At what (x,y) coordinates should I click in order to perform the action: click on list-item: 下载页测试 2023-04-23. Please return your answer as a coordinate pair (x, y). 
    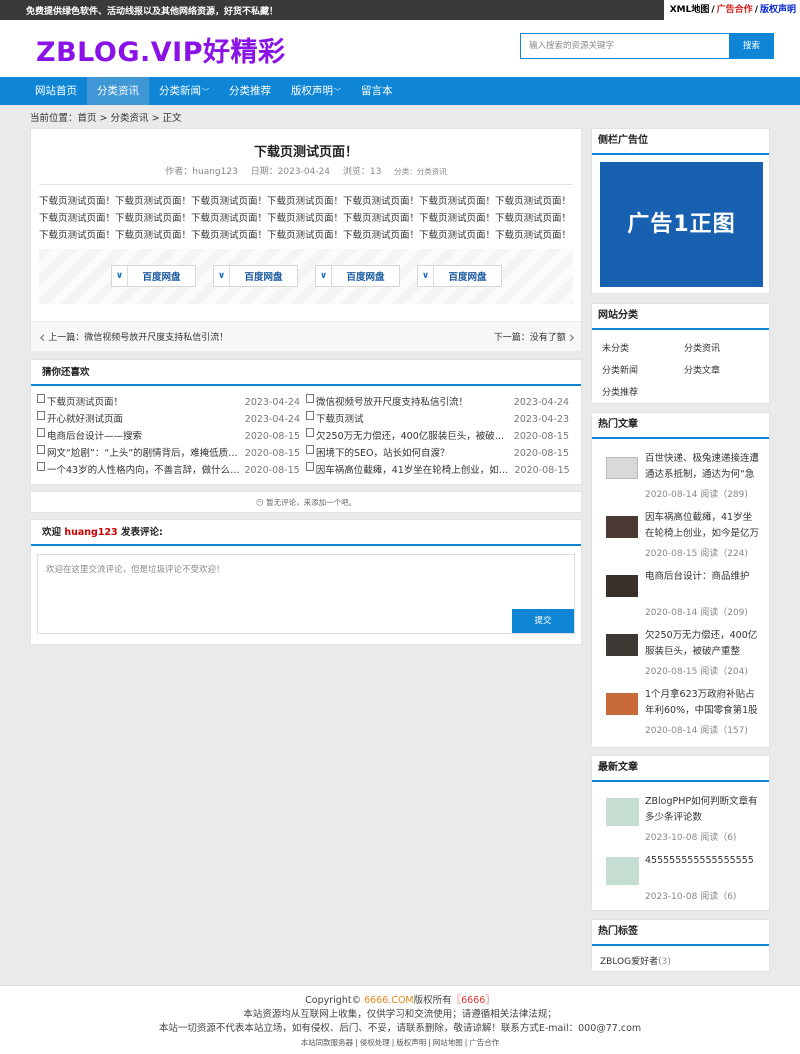
    Looking at the image, I should click on (440, 419).